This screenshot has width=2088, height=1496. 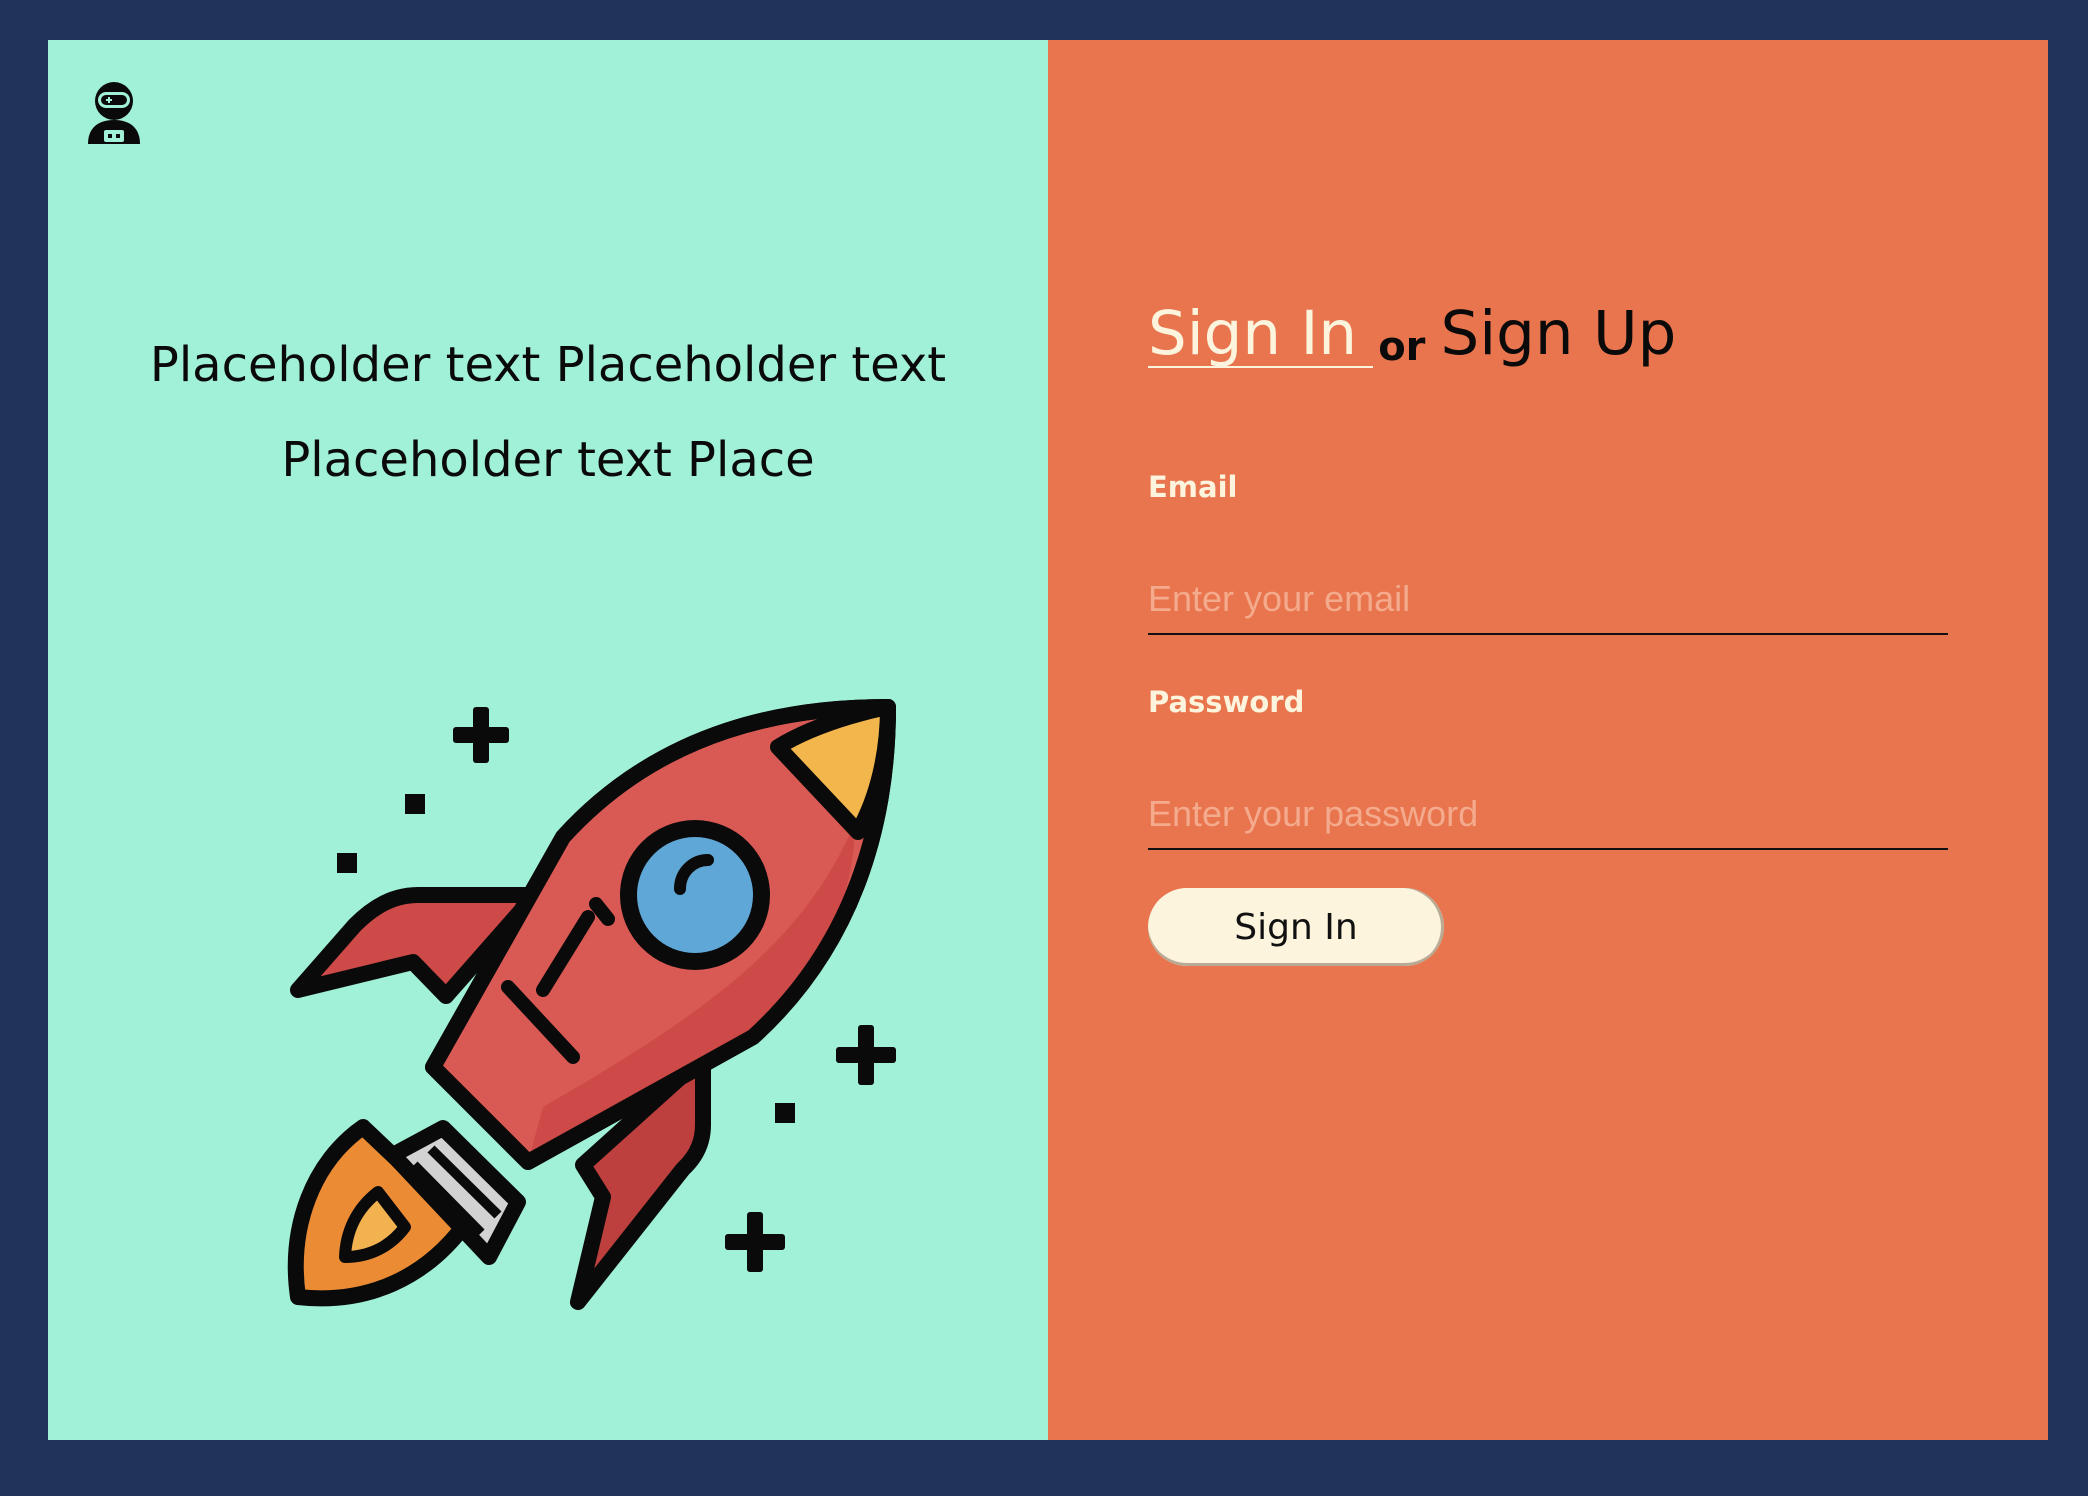 I want to click on email-field, so click(x=1548, y=600).